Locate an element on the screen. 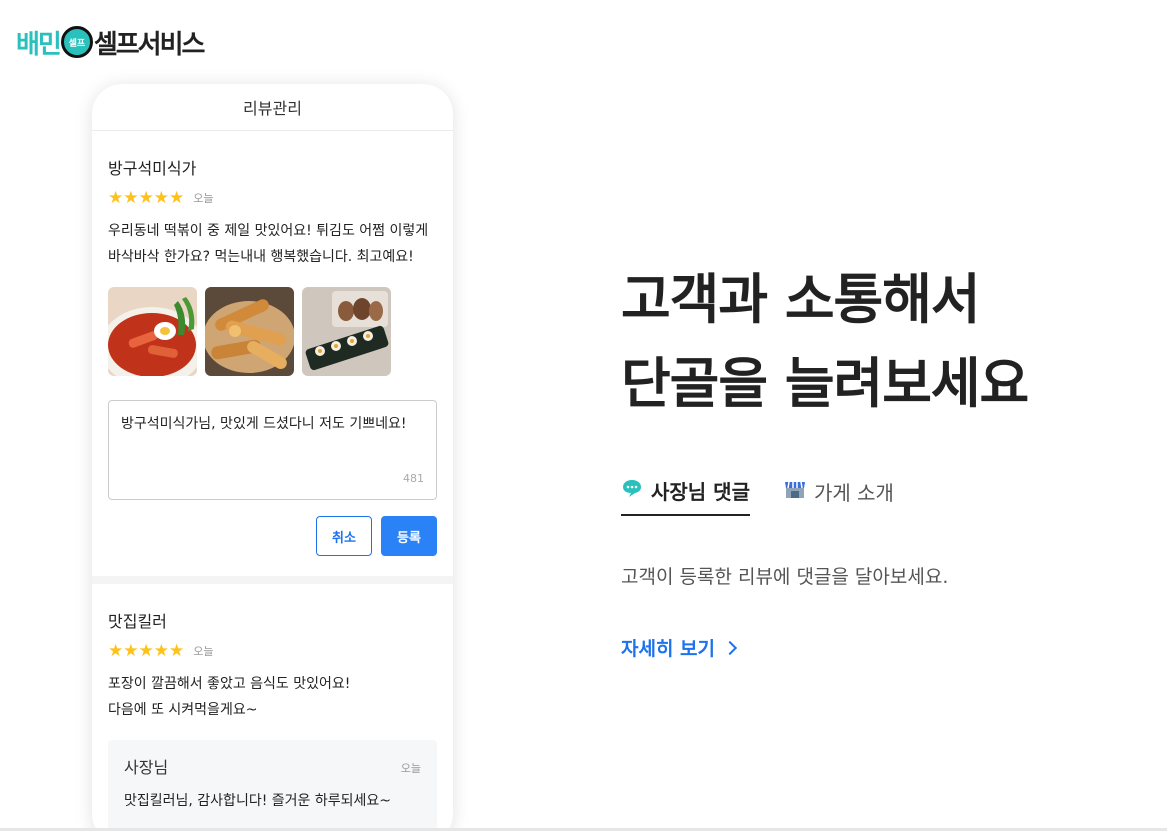  tab-store-intro: 가게 소개 is located at coordinates (839, 491).